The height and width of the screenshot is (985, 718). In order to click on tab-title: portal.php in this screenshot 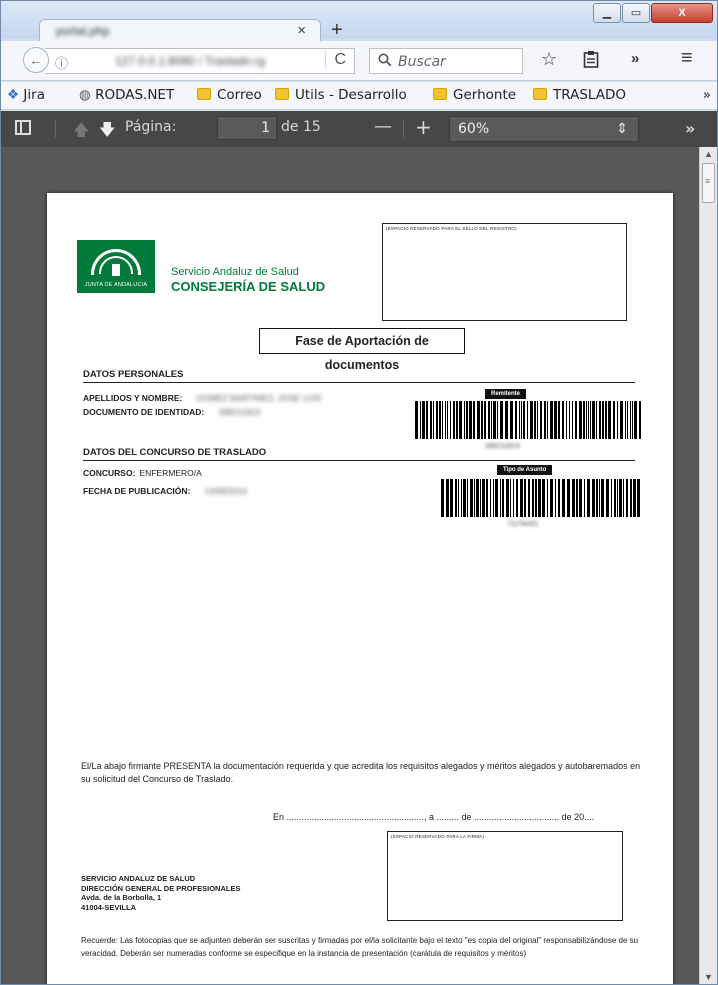, I will do `click(83, 31)`.